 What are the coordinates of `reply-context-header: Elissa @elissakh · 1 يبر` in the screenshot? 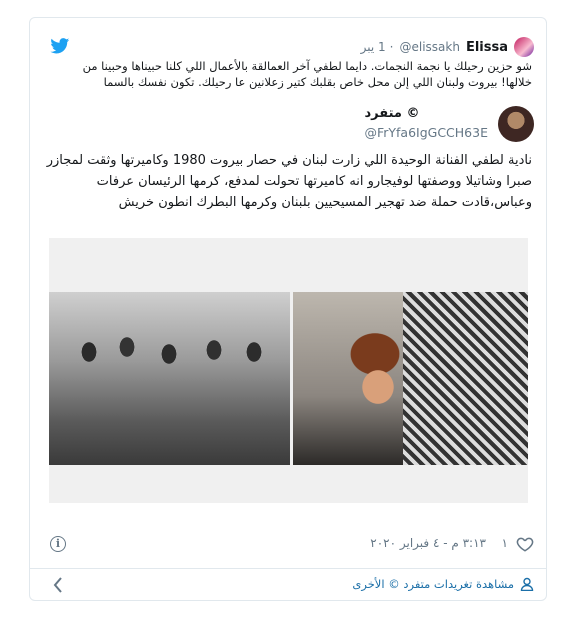 It's located at (447, 47).